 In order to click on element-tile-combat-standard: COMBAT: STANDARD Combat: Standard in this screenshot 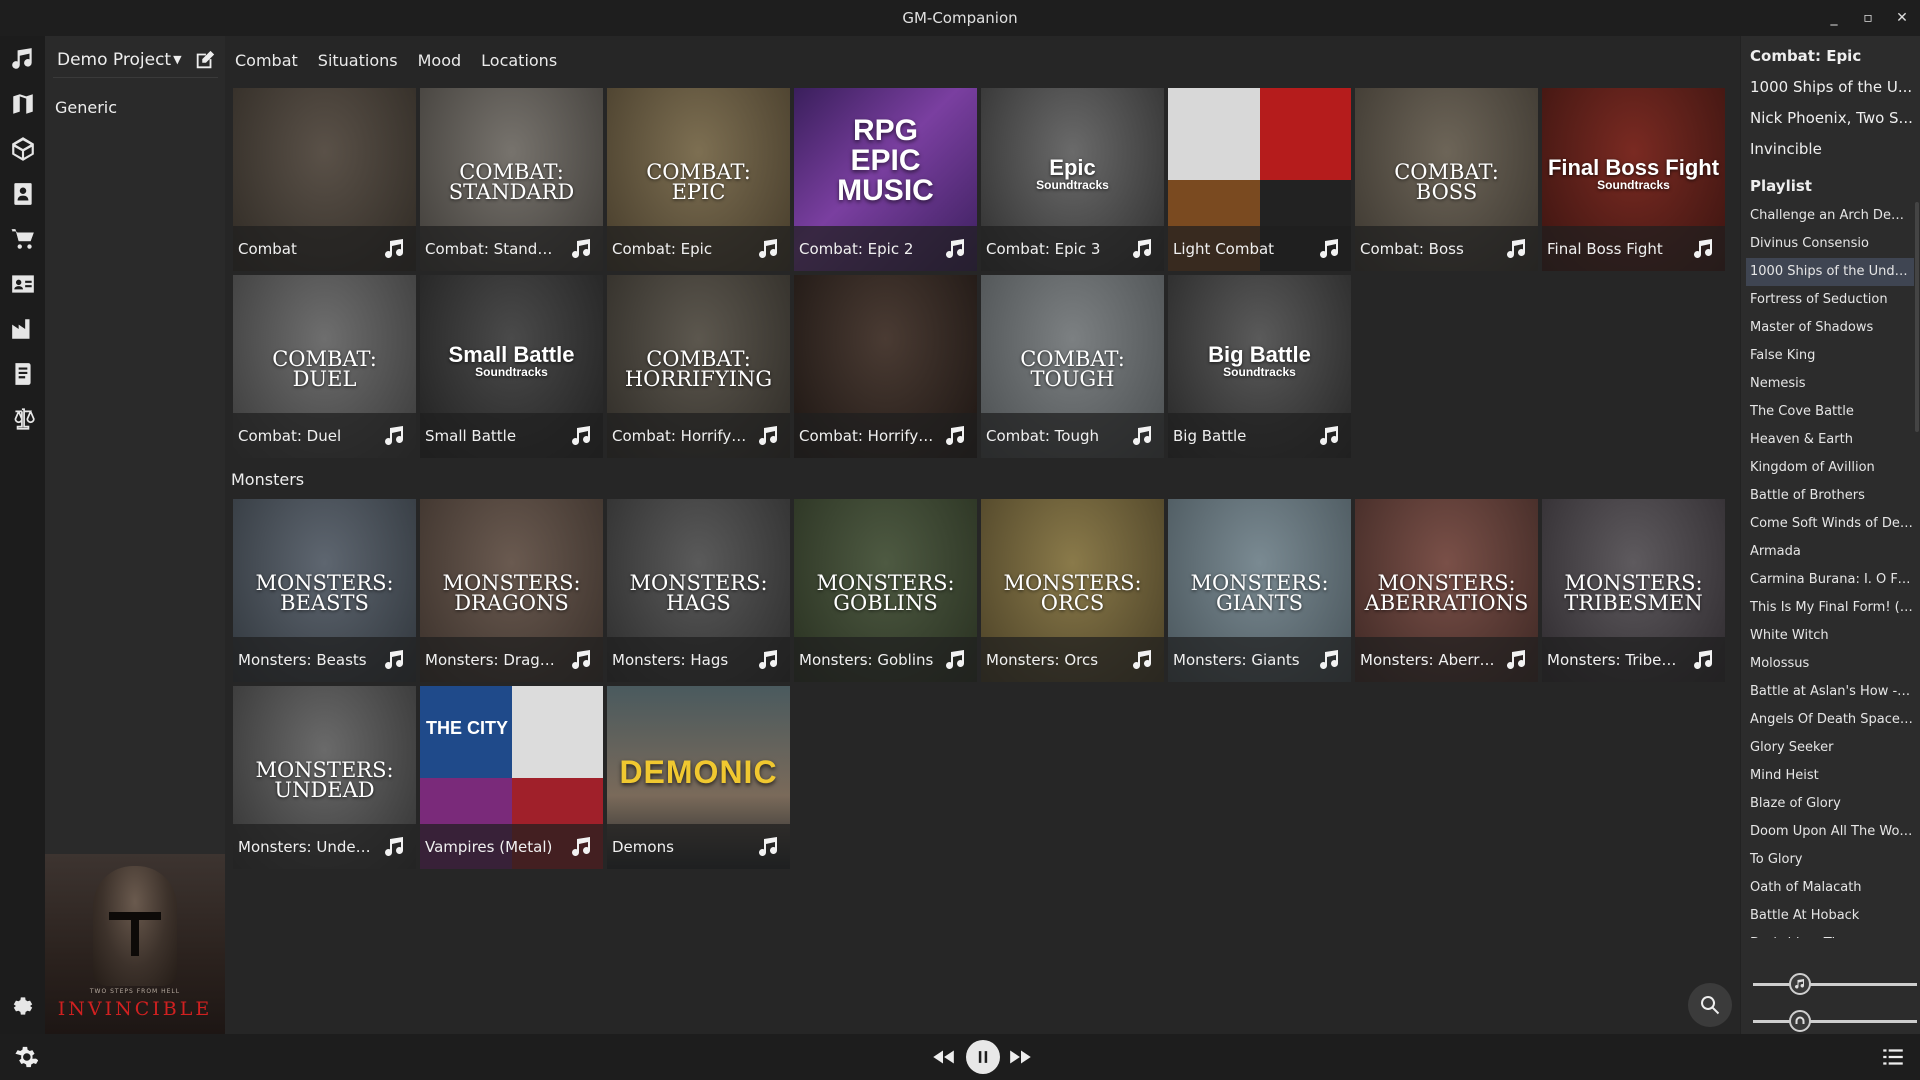, I will do `click(511, 179)`.